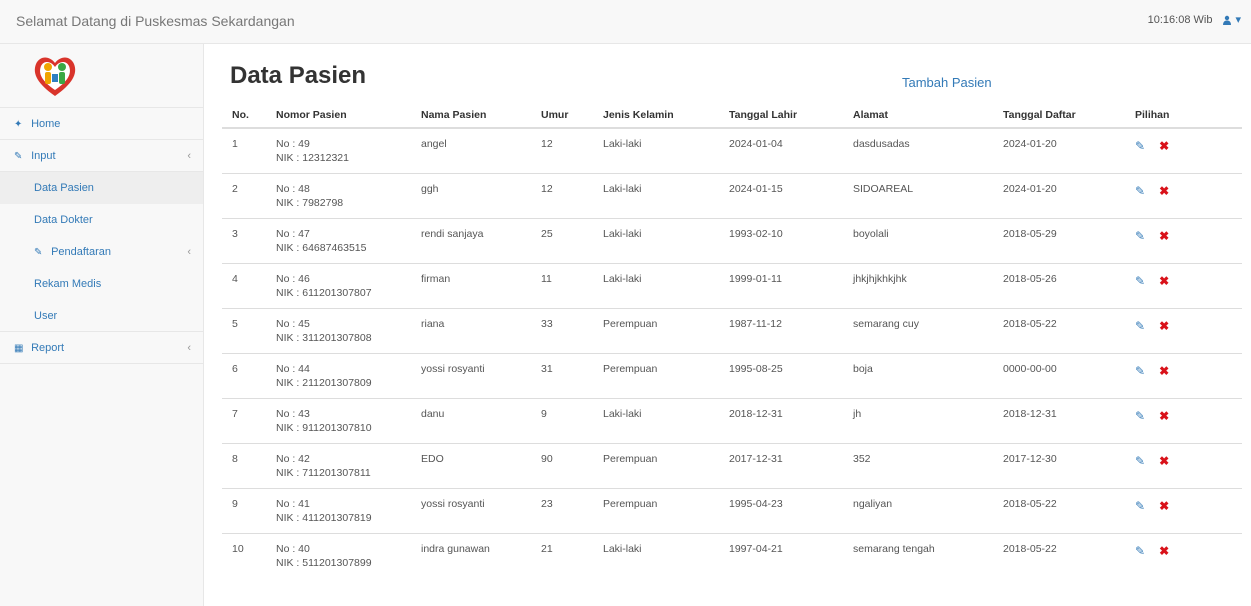 The height and width of the screenshot is (606, 1251). I want to click on cell-tanggal-lahir: 1995-04-23, so click(781, 510).